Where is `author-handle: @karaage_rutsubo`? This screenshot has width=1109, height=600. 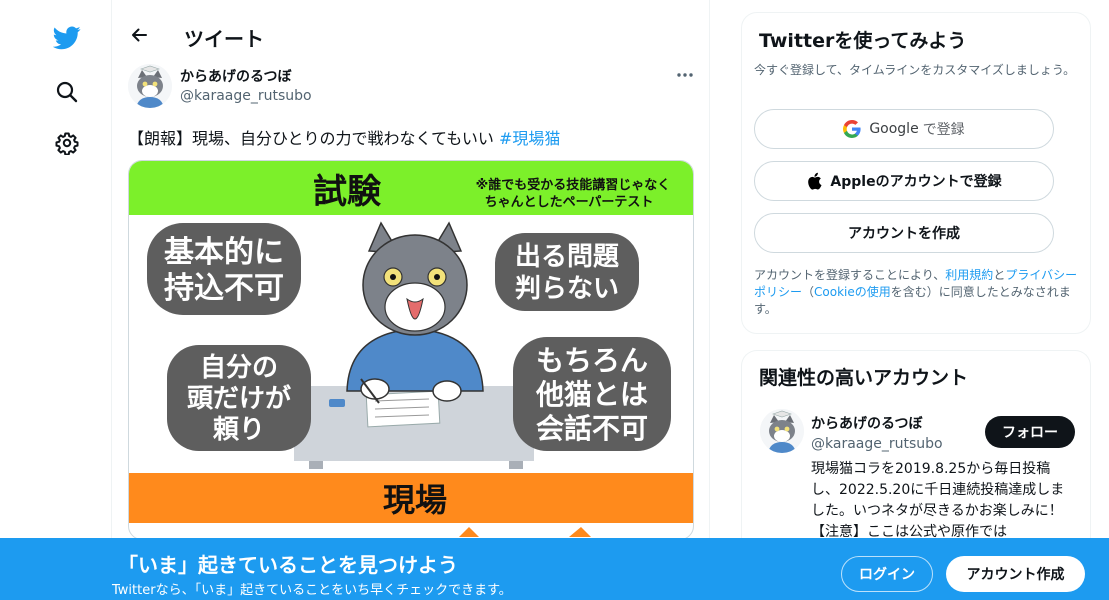 author-handle: @karaage_rutsubo is located at coordinates (246, 96).